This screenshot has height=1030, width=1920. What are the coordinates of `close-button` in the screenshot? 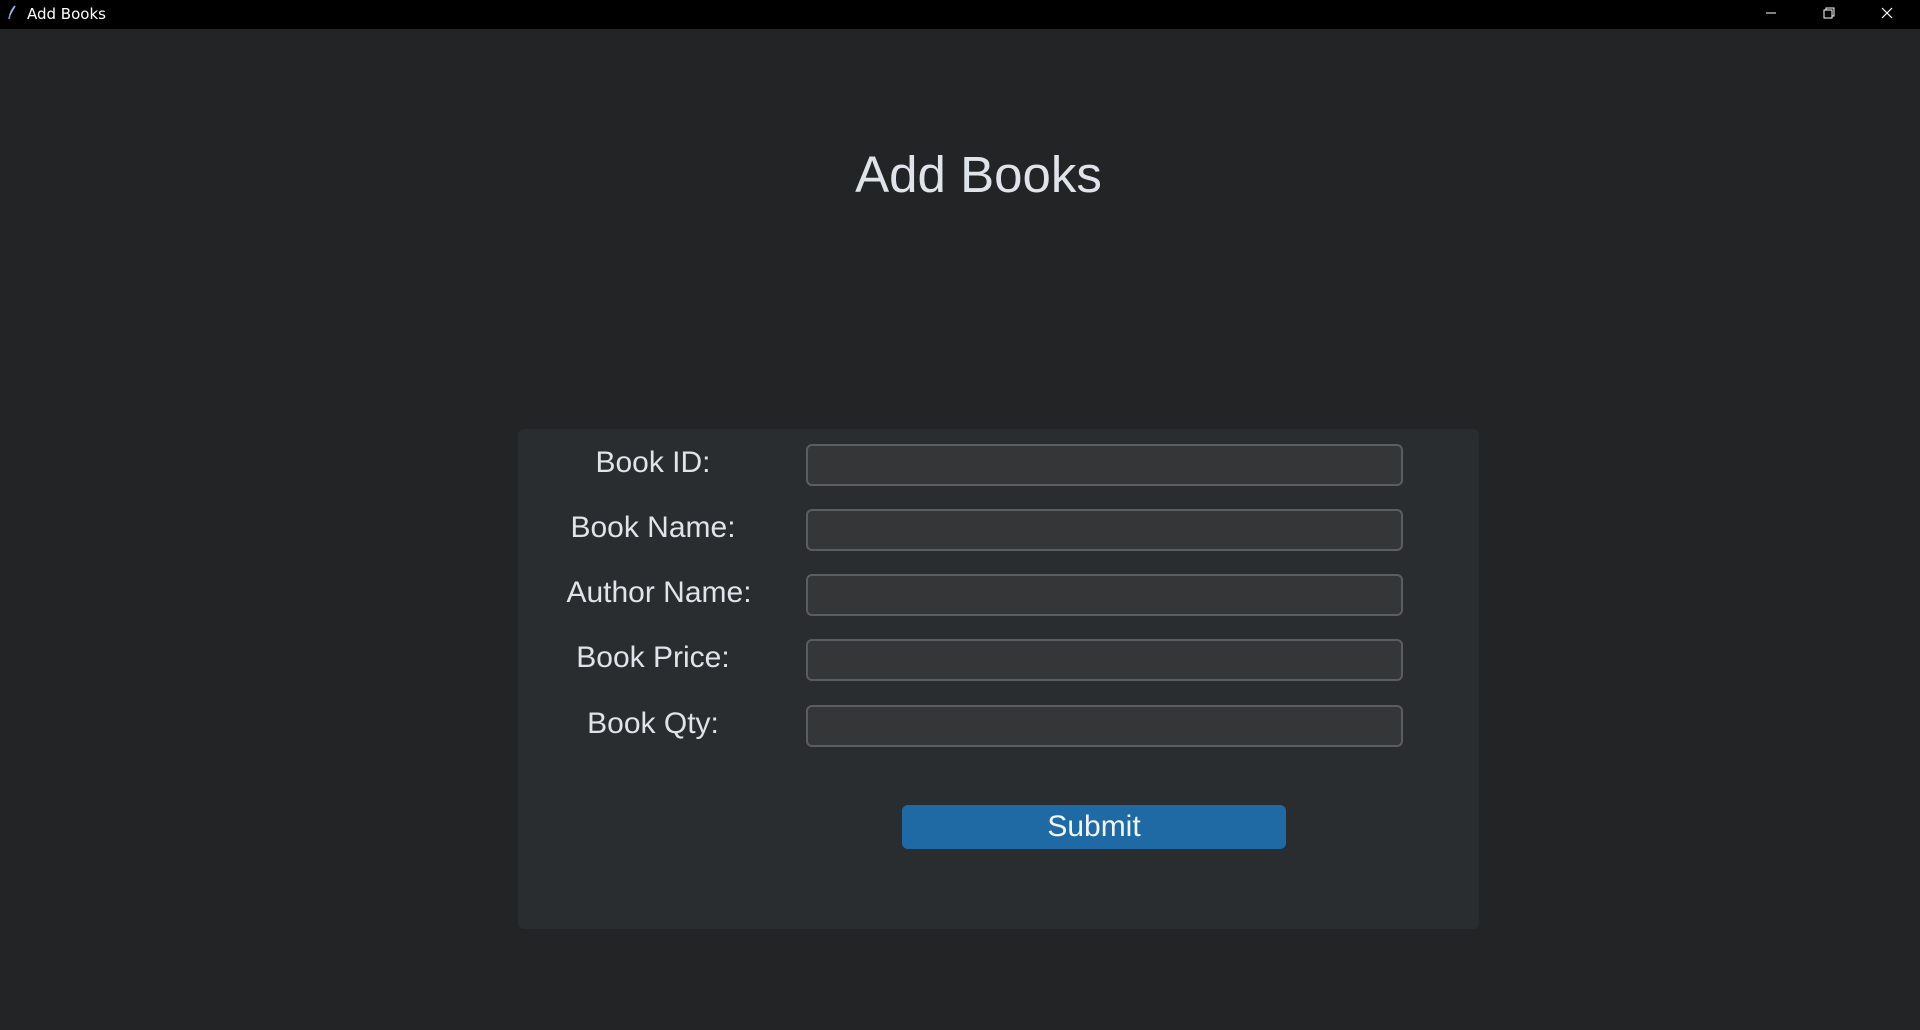 It's located at (1887, 14).